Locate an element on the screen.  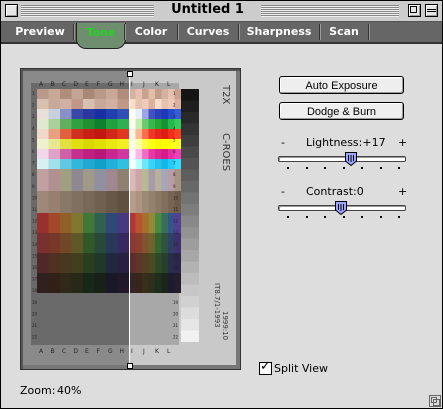
split-handle-bottom is located at coordinates (130, 366).